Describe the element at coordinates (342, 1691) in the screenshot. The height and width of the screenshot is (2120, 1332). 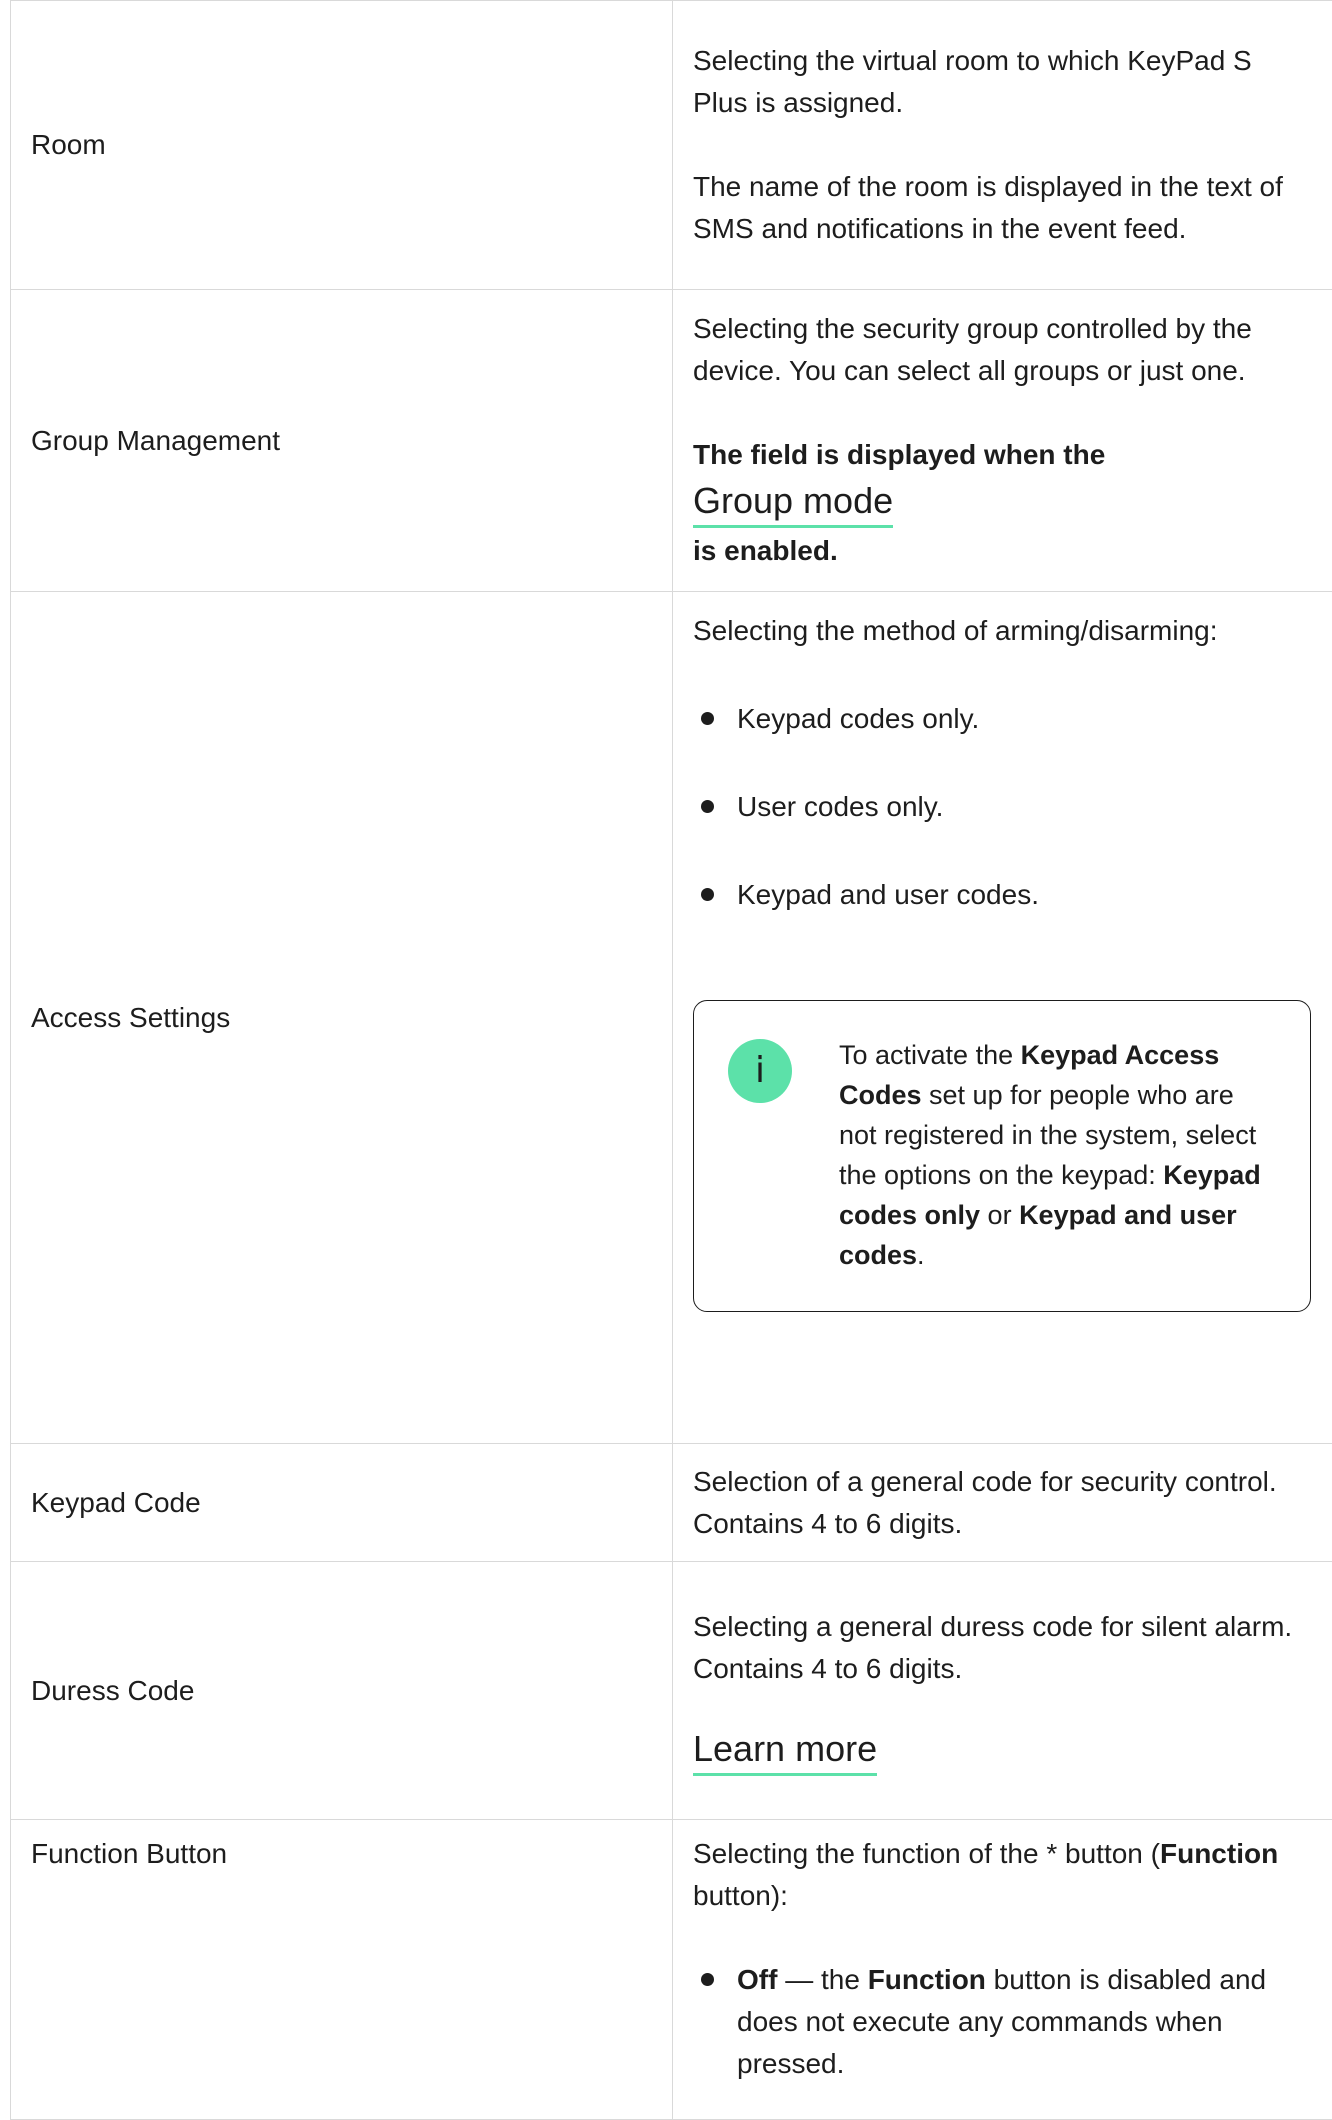
I see `setting-name-cell: Duress Code` at that location.